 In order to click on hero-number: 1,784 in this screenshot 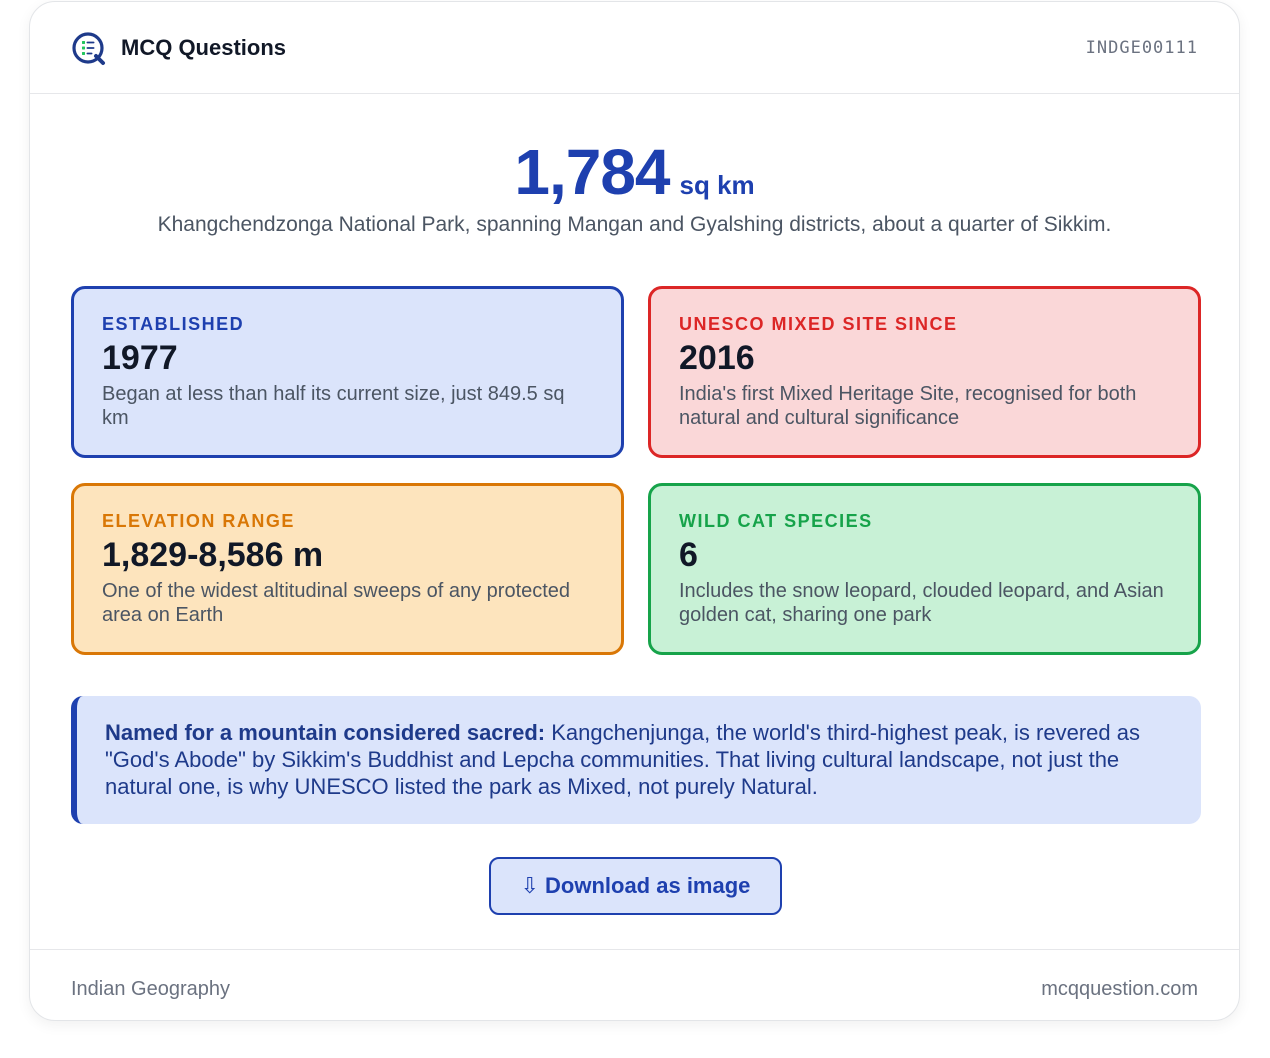, I will do `click(592, 172)`.